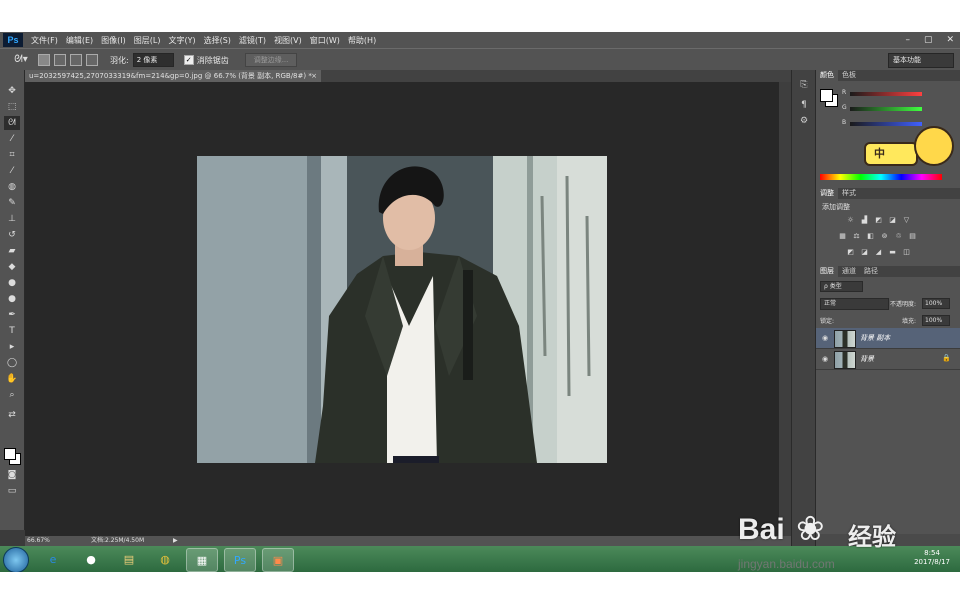 Image resolution: width=960 pixels, height=600 pixels. What do you see at coordinates (175, 541) in the screenshot?
I see `status-menu-icon: ▶` at bounding box center [175, 541].